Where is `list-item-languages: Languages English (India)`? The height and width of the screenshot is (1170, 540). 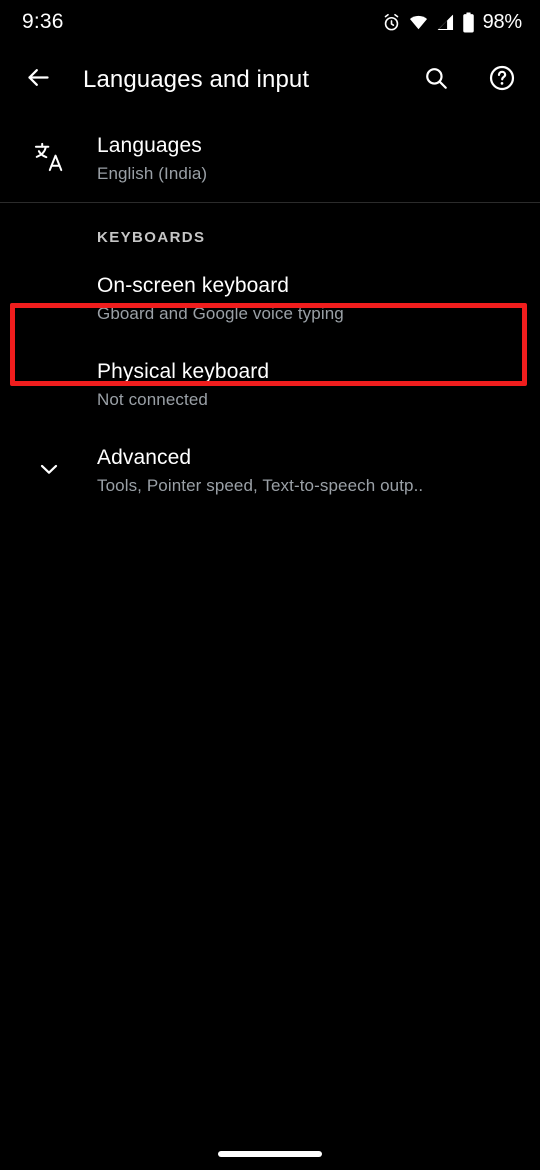
list-item-languages: Languages English (India) is located at coordinates (270, 159).